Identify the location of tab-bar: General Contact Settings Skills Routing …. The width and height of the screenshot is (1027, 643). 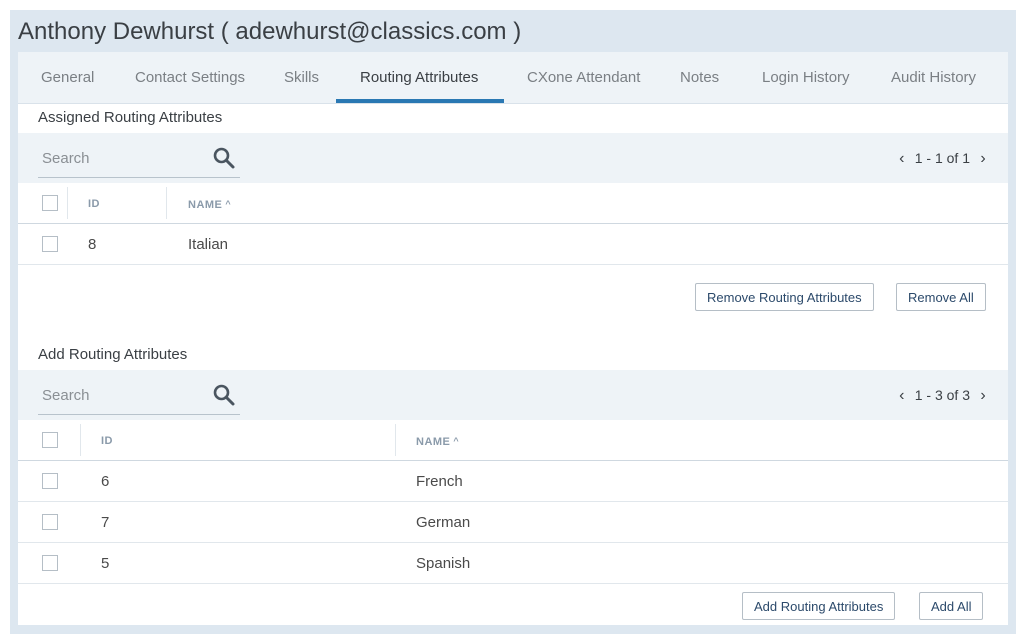
(513, 78).